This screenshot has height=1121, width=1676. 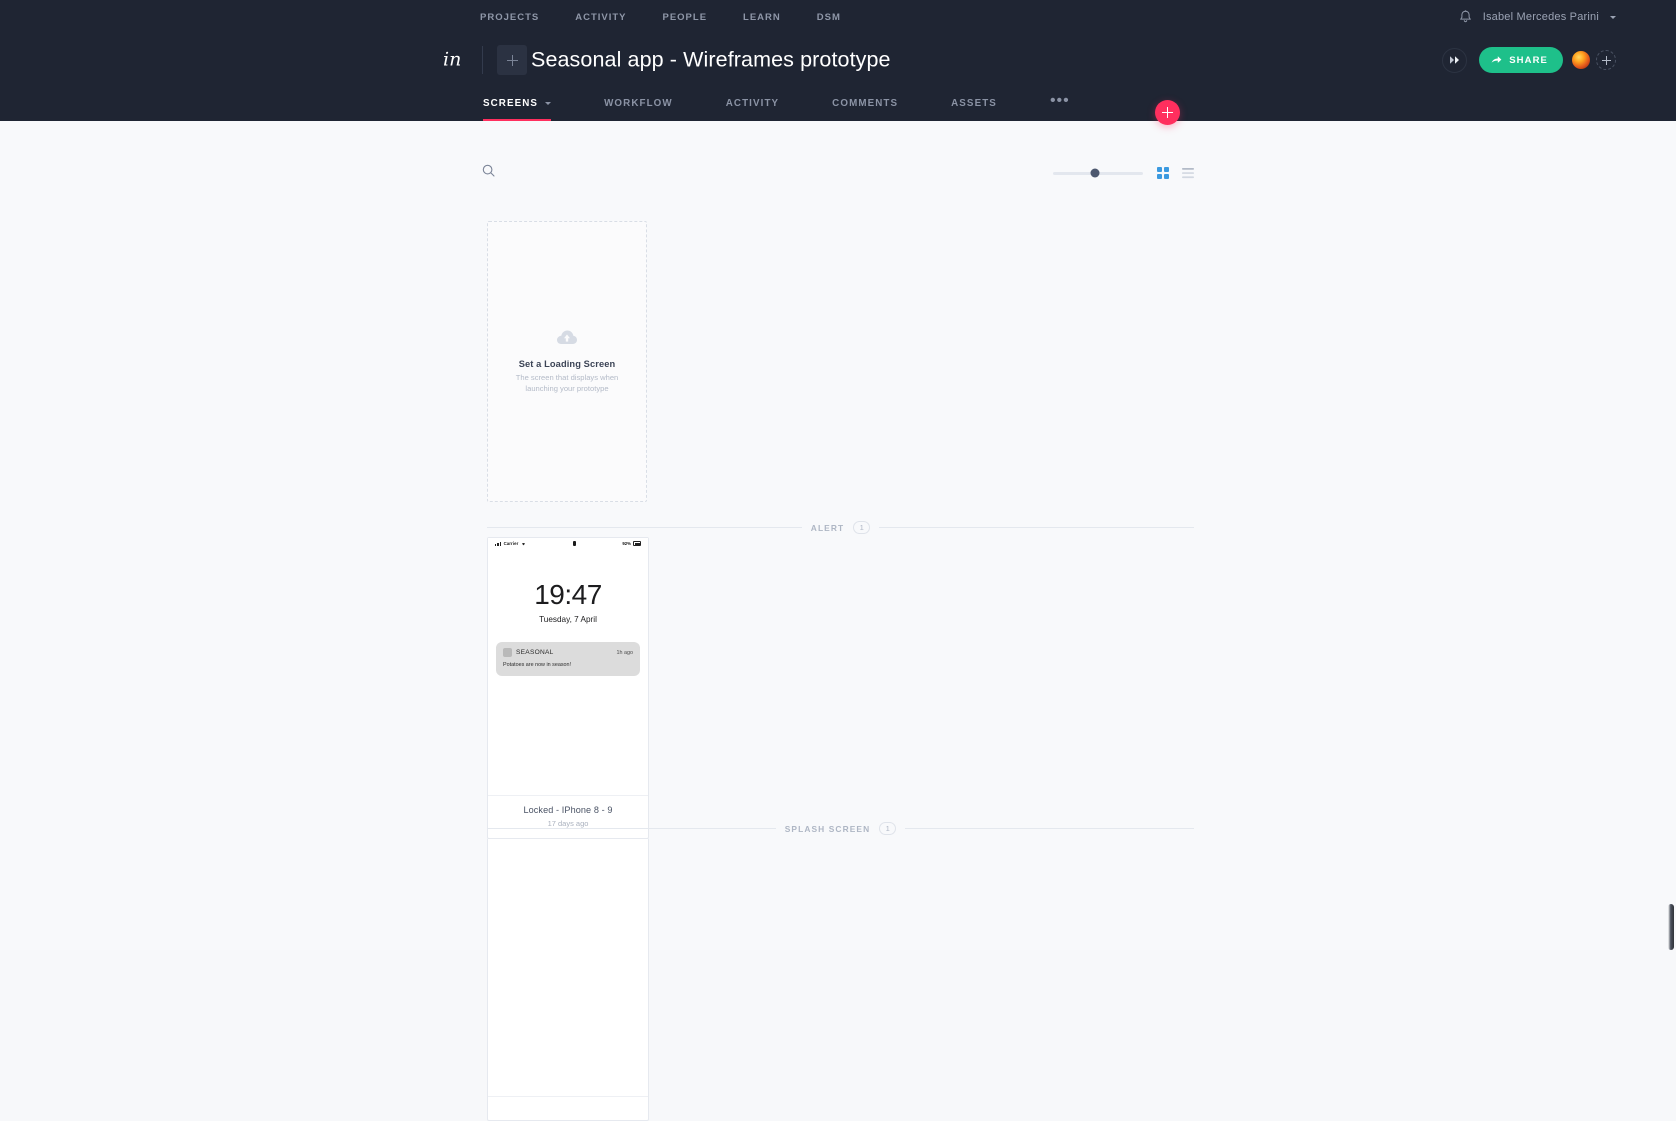 What do you see at coordinates (1465, 17) in the screenshot?
I see `bell-icon` at bounding box center [1465, 17].